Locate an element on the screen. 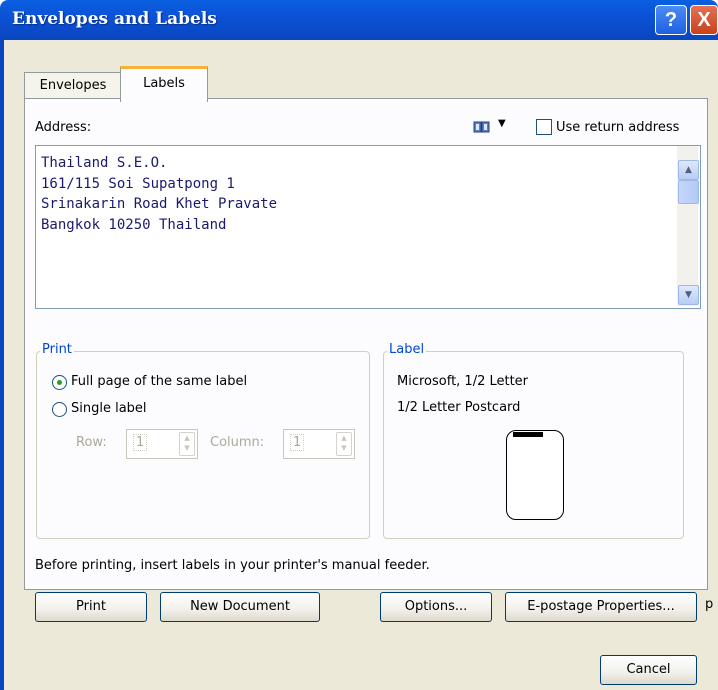 The height and width of the screenshot is (690, 718). tab-labels-label: Labels is located at coordinates (164, 83).